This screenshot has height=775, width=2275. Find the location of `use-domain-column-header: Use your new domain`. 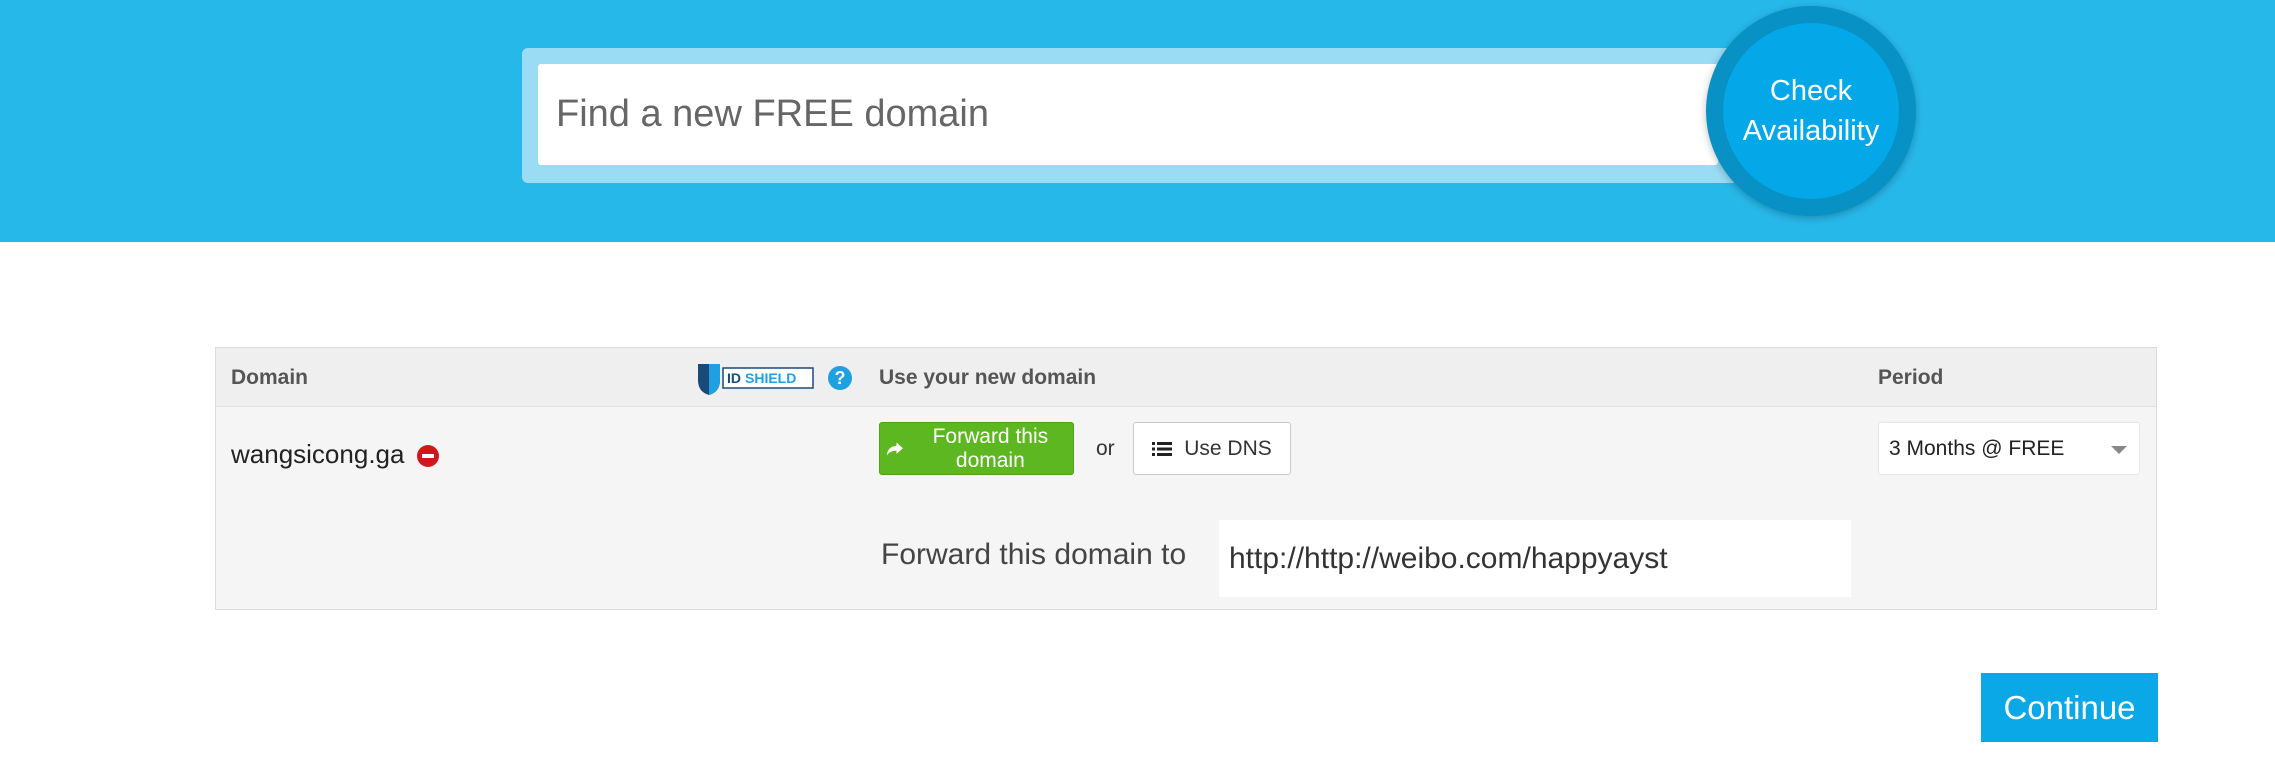

use-domain-column-header: Use your new domain is located at coordinates (988, 377).